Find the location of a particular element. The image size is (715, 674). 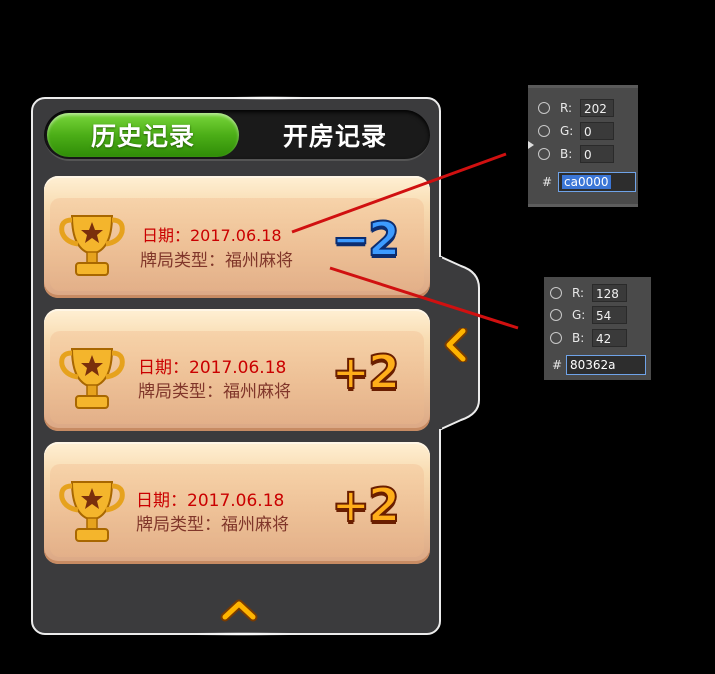

hex-row: # ca0000 is located at coordinates (589, 182).